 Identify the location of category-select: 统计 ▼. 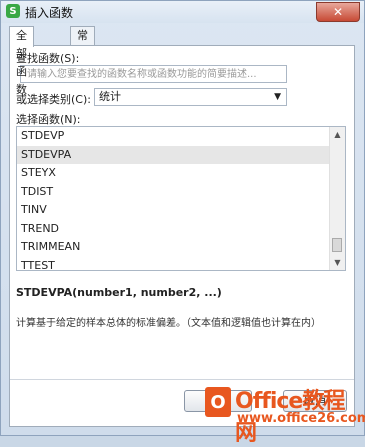
(190, 97).